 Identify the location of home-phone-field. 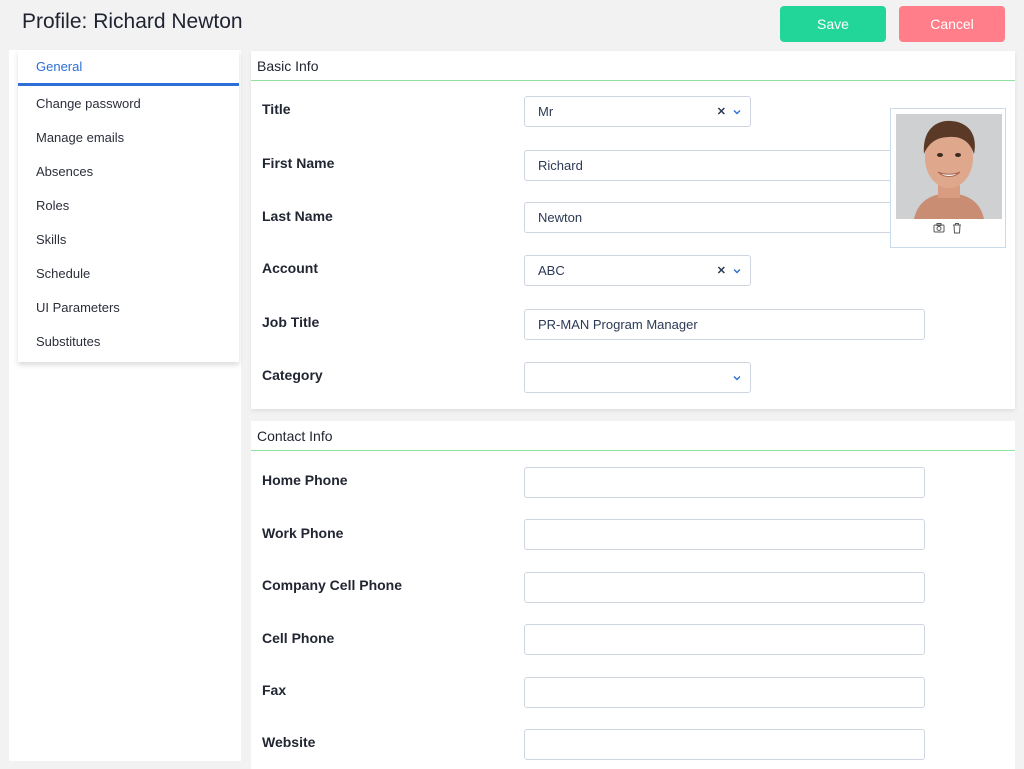
(724, 482).